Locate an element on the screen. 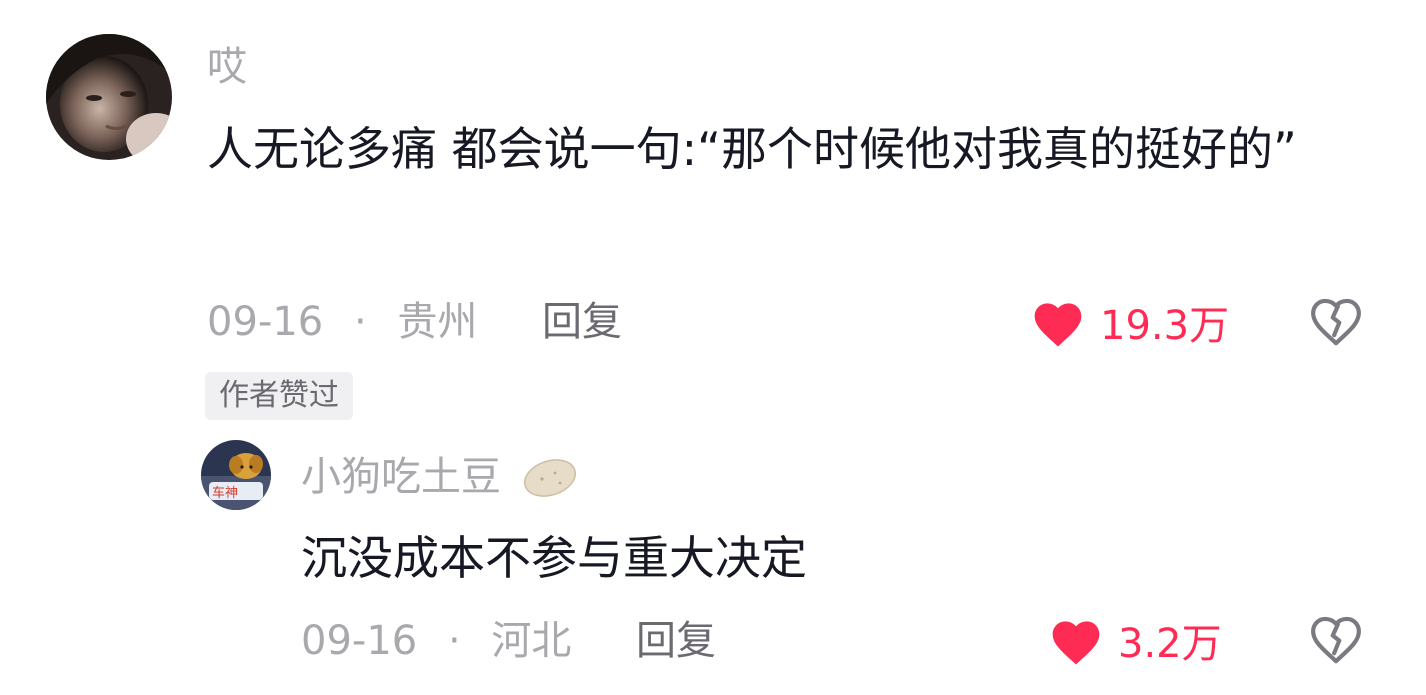 The height and width of the screenshot is (695, 1426). like-button: 19.3万 is located at coordinates (1129, 322).